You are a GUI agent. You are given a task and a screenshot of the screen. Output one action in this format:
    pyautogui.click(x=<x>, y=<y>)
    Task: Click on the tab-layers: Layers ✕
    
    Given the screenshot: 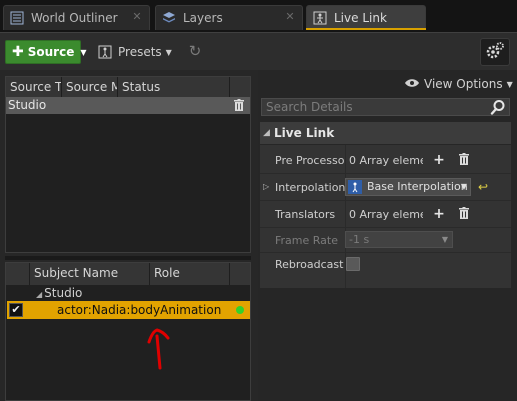 What is the action you would take?
    pyautogui.click(x=229, y=17)
    